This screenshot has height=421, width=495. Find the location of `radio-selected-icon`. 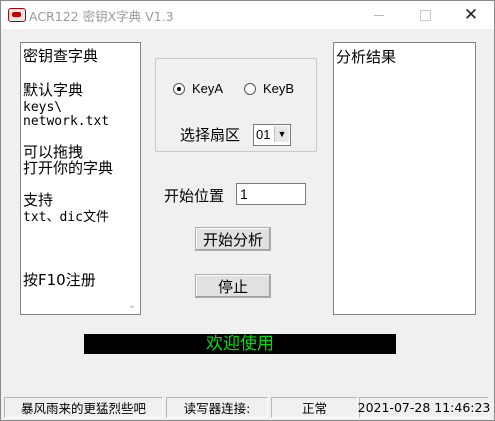

radio-selected-icon is located at coordinates (179, 88).